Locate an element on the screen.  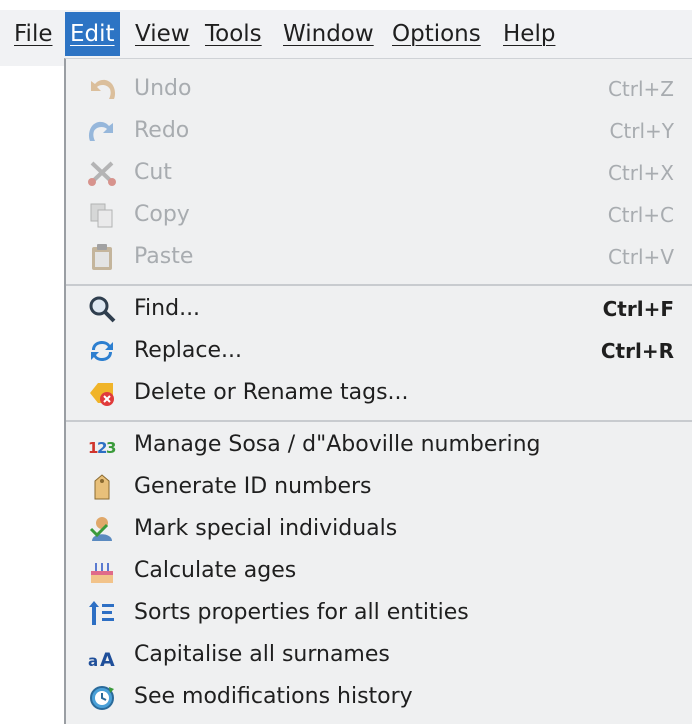
menu-item-capitalise-surnames: a A Capitalise all surnames is located at coordinates (379, 655).